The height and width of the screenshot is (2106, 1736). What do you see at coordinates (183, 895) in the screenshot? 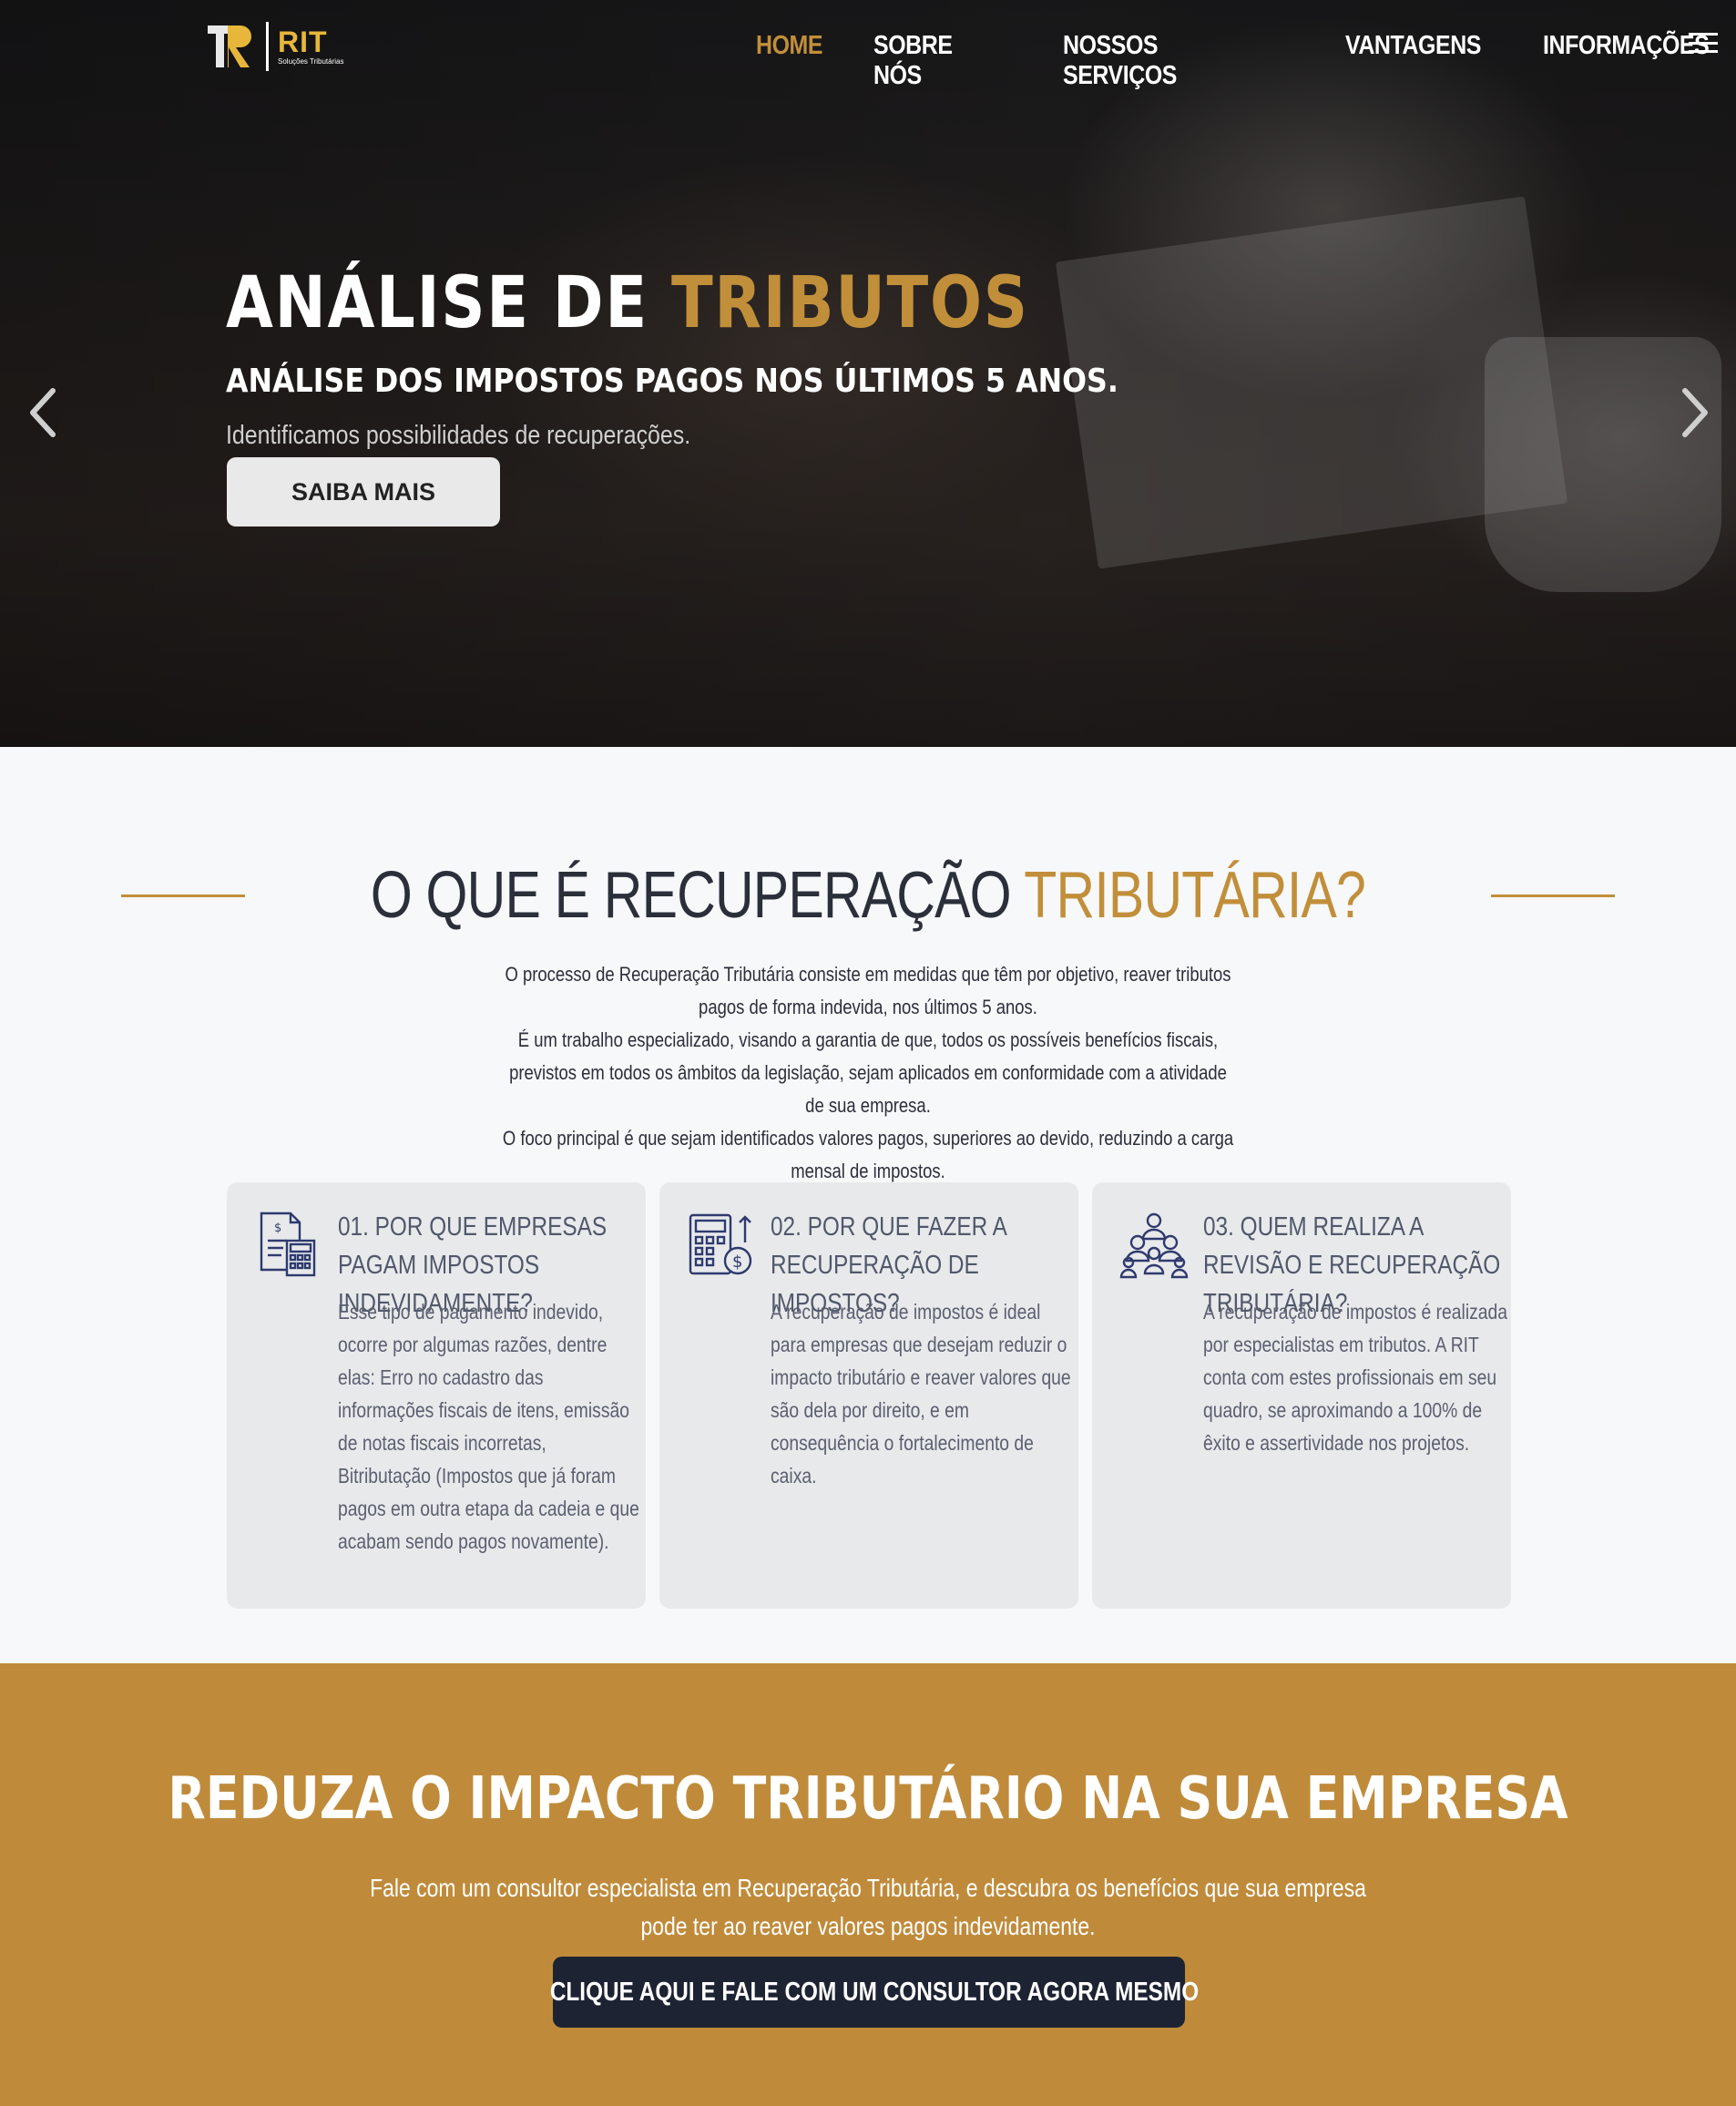
I see `heading-line-left` at bounding box center [183, 895].